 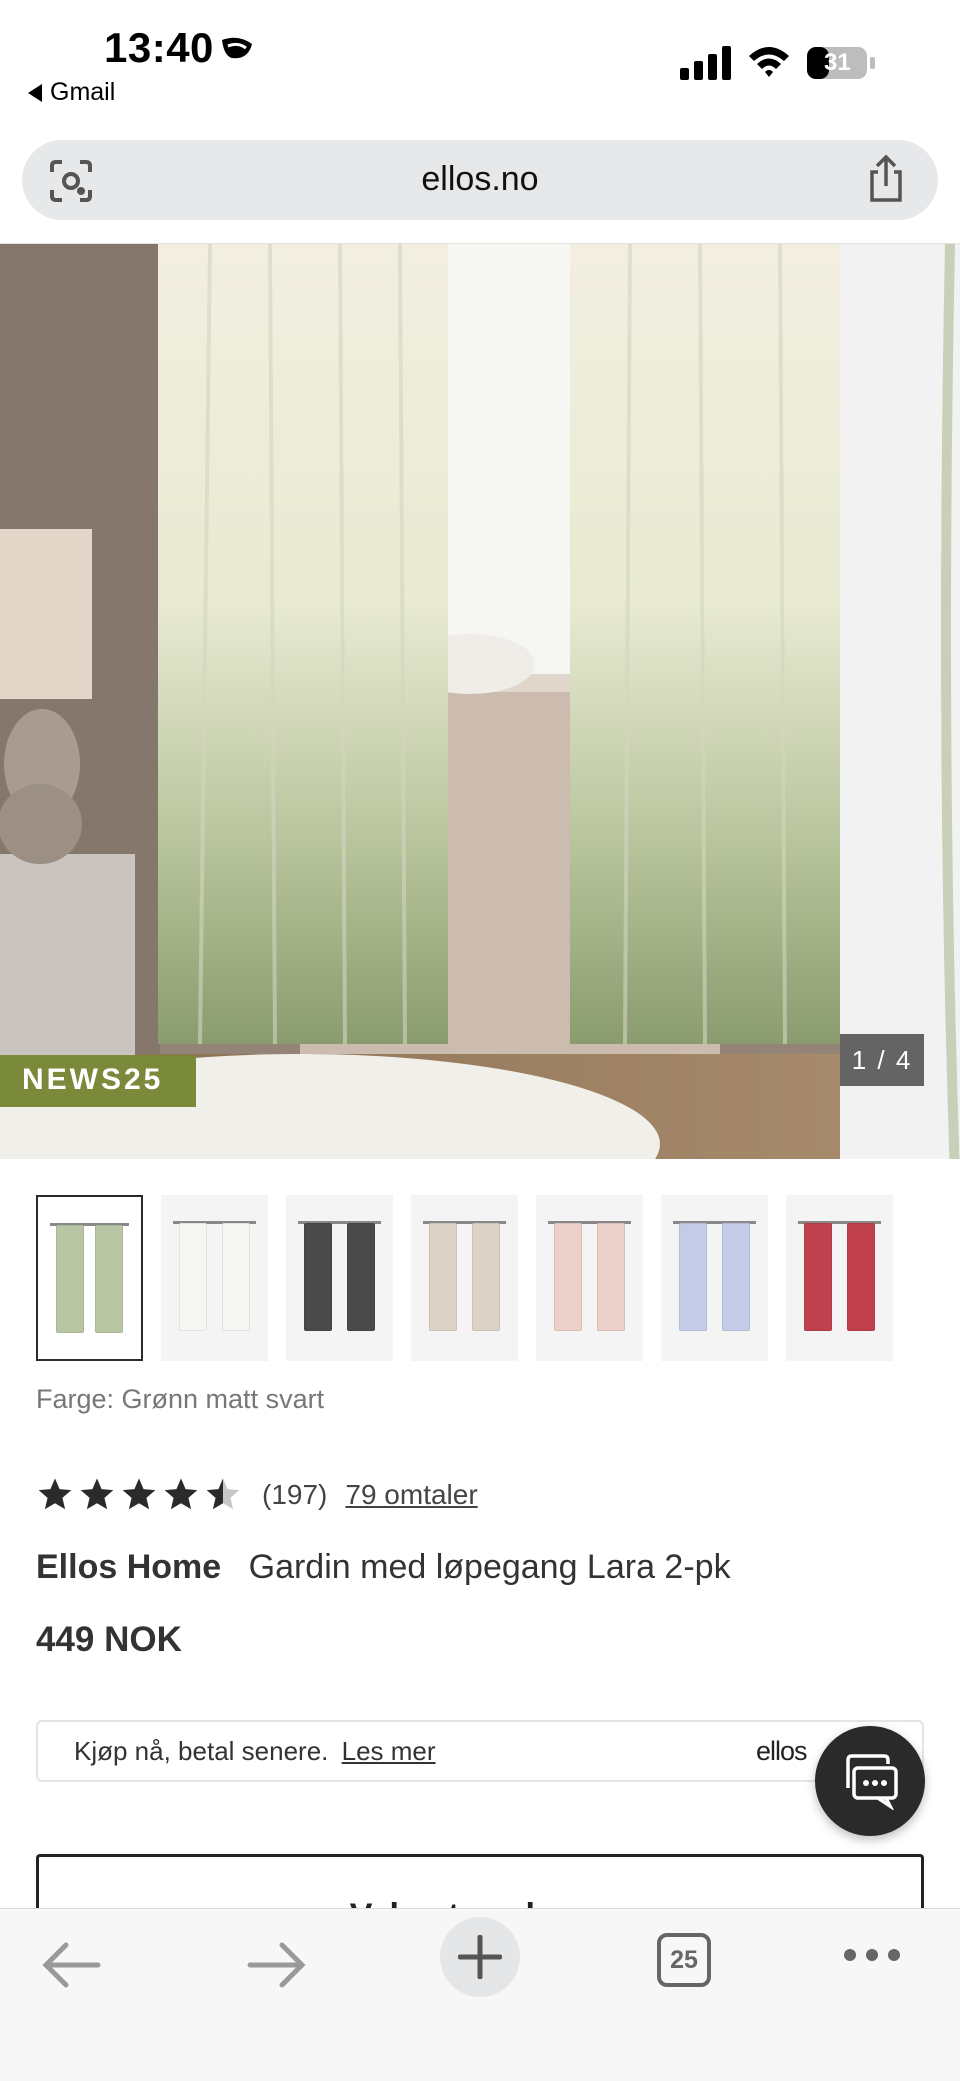 I want to click on share-icon, so click(x=886, y=179).